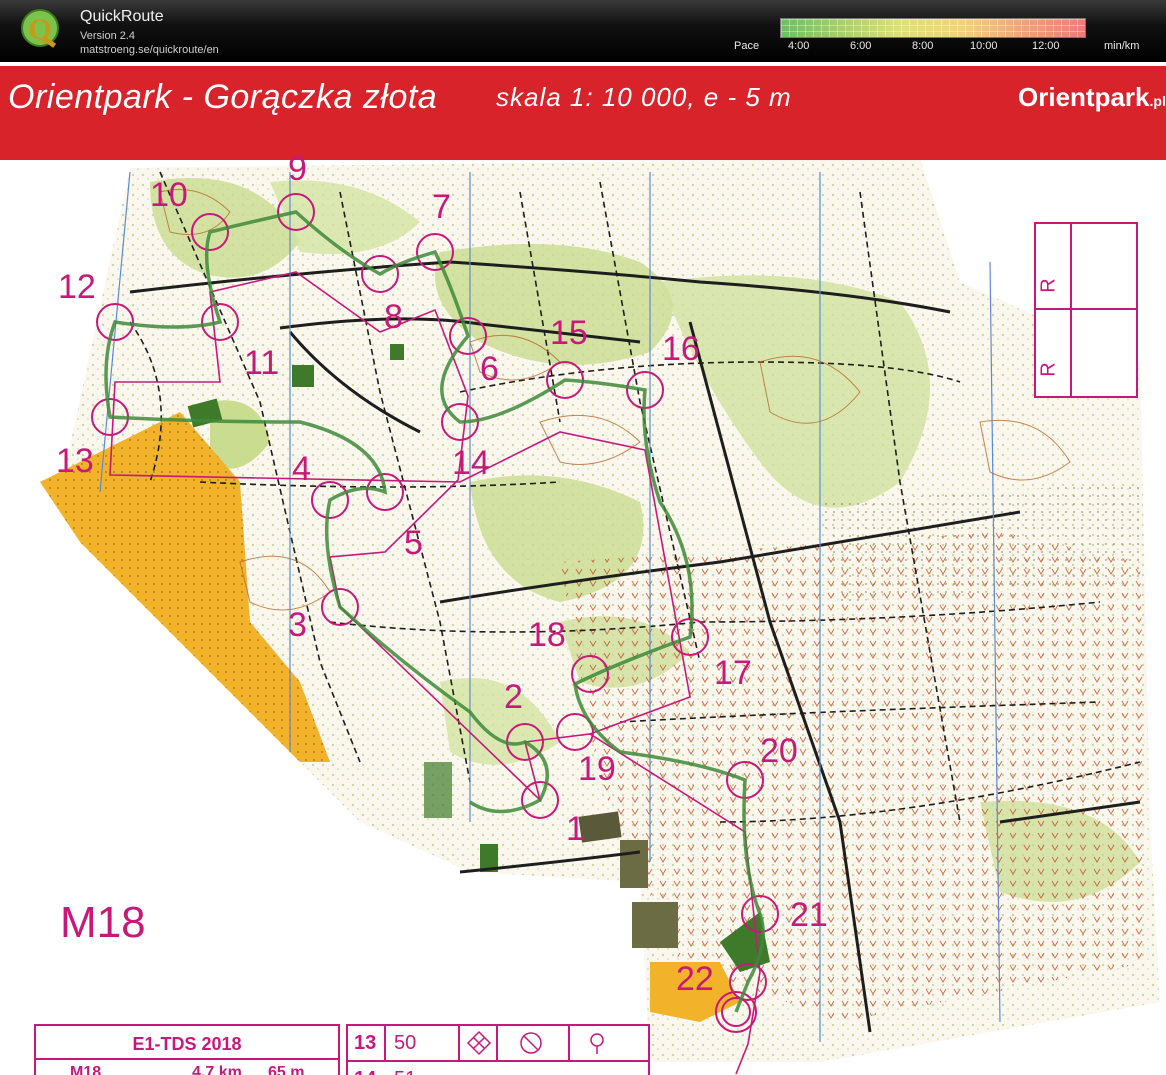 This screenshot has height=1075, width=1166. What do you see at coordinates (413, 543) in the screenshot?
I see `control-number: 5` at bounding box center [413, 543].